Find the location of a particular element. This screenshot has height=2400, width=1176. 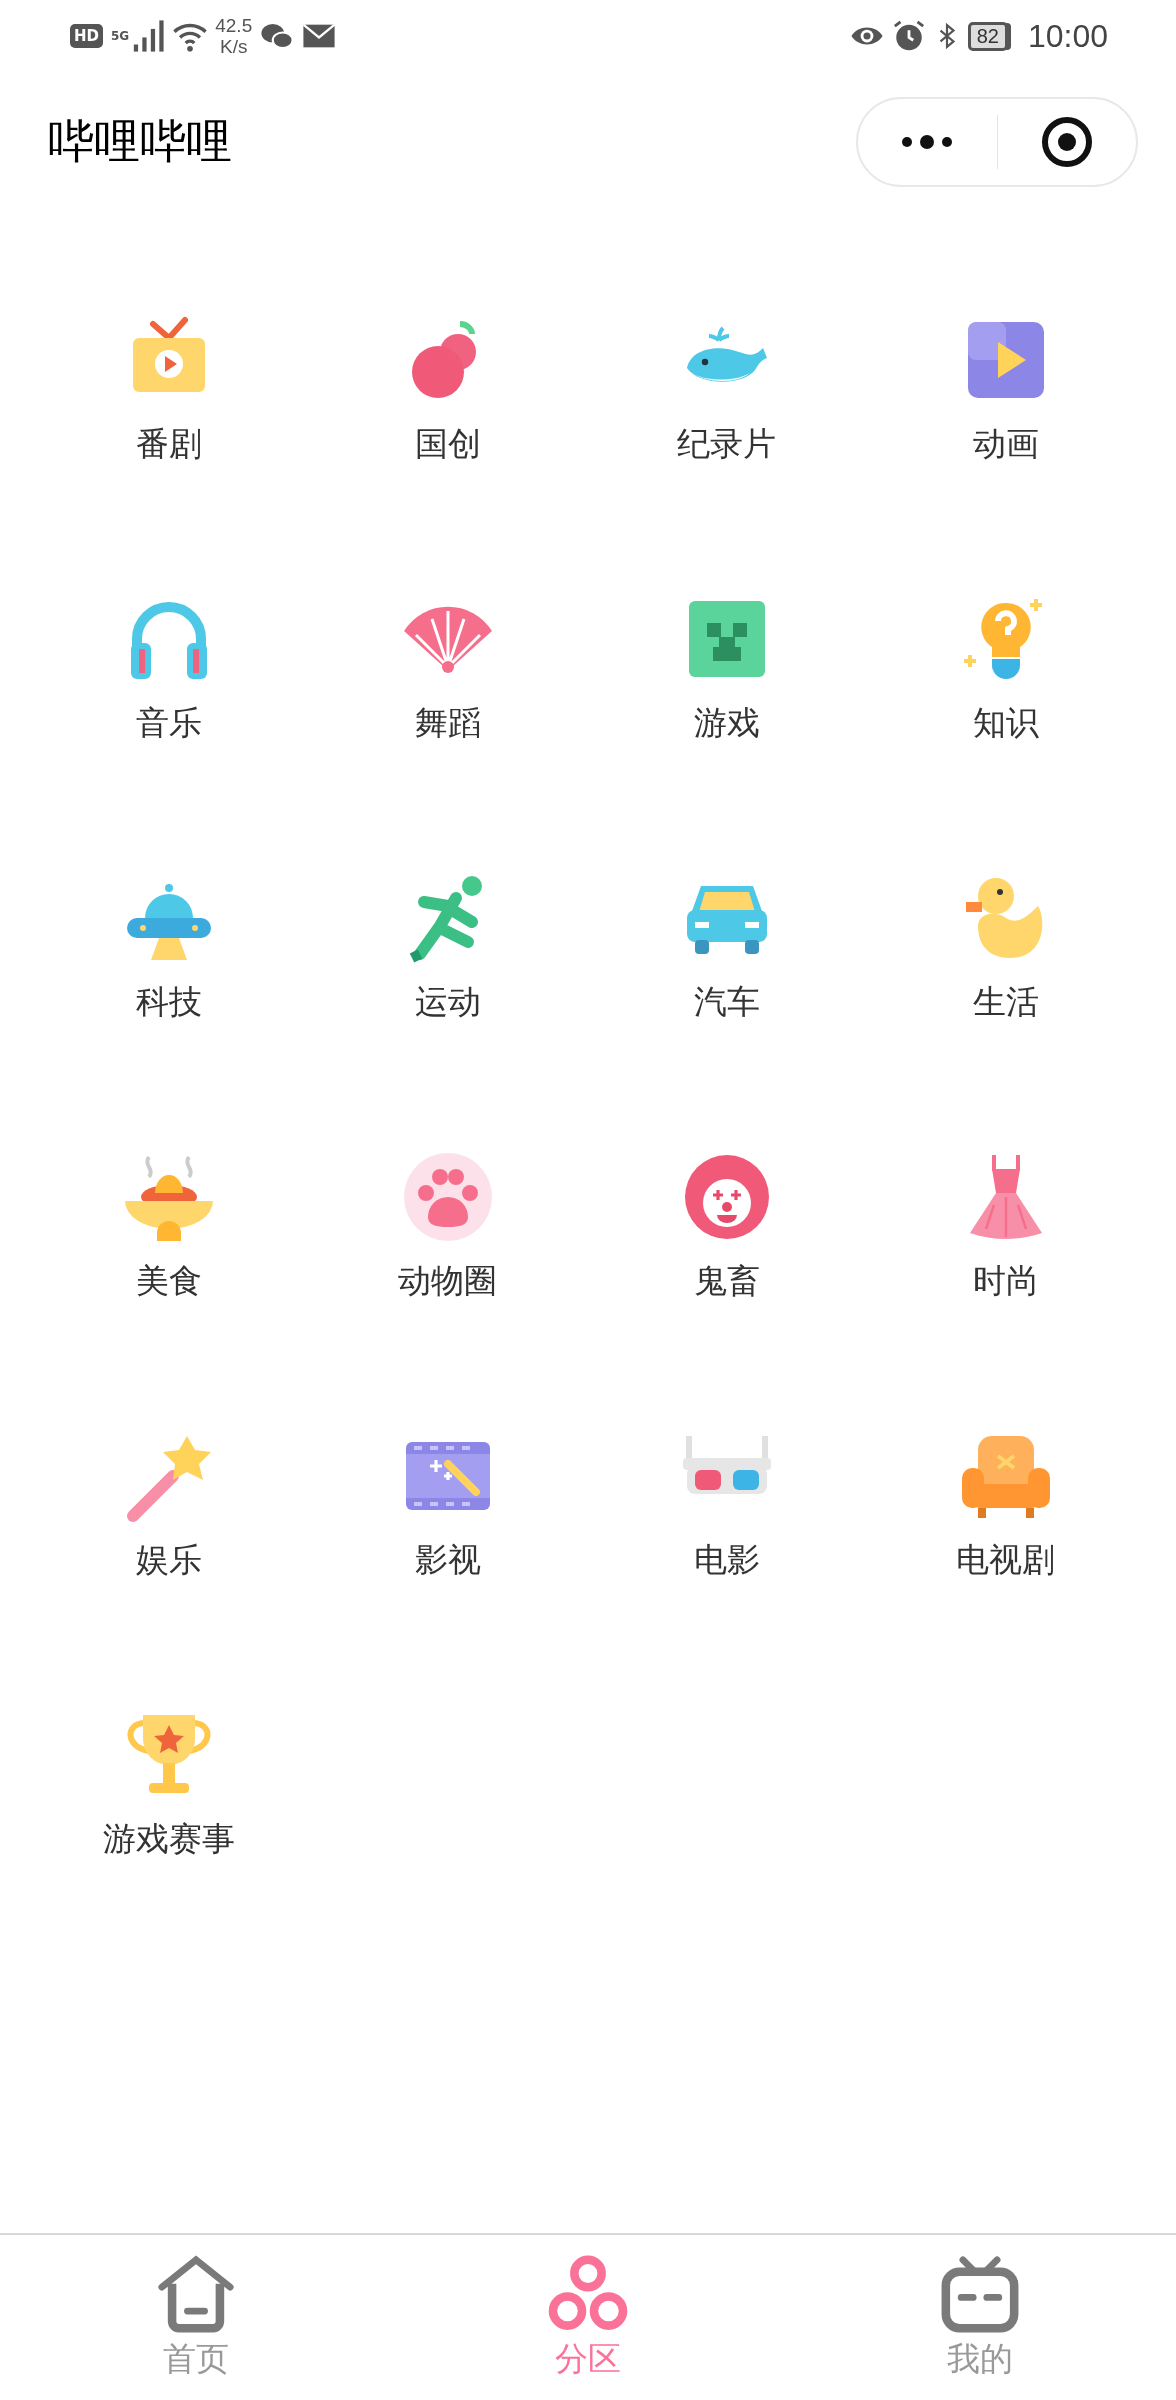

battery-indicator: 82 is located at coordinates (987, 36).